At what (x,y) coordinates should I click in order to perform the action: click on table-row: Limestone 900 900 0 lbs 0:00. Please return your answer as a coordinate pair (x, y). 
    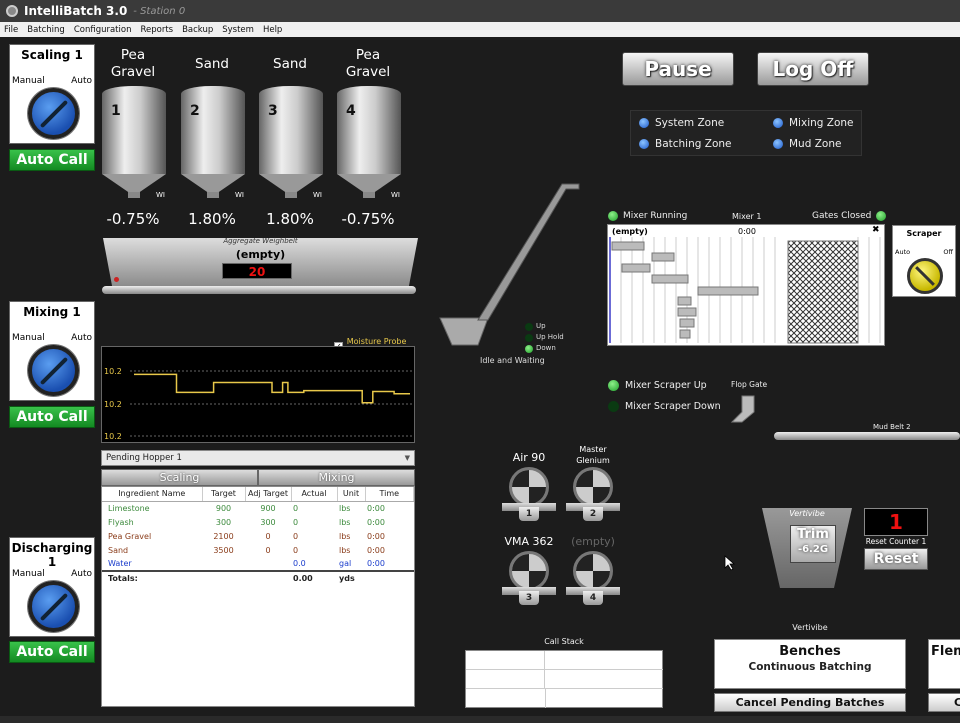
    Looking at the image, I should click on (258, 508).